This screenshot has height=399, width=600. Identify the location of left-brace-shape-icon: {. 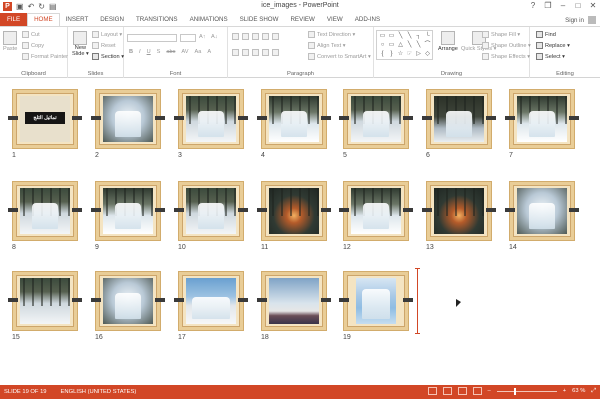
(382, 54).